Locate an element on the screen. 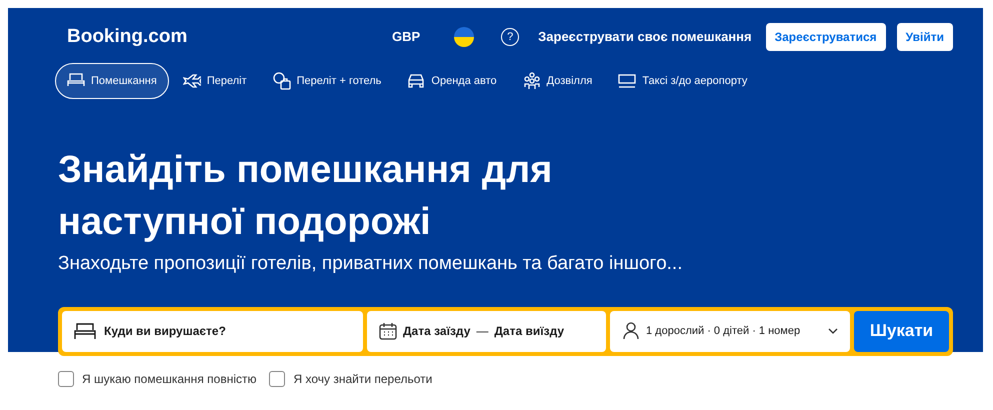 The width and height of the screenshot is (993, 410). destination-input: Куди ви вирушаєте? is located at coordinates (227, 331).